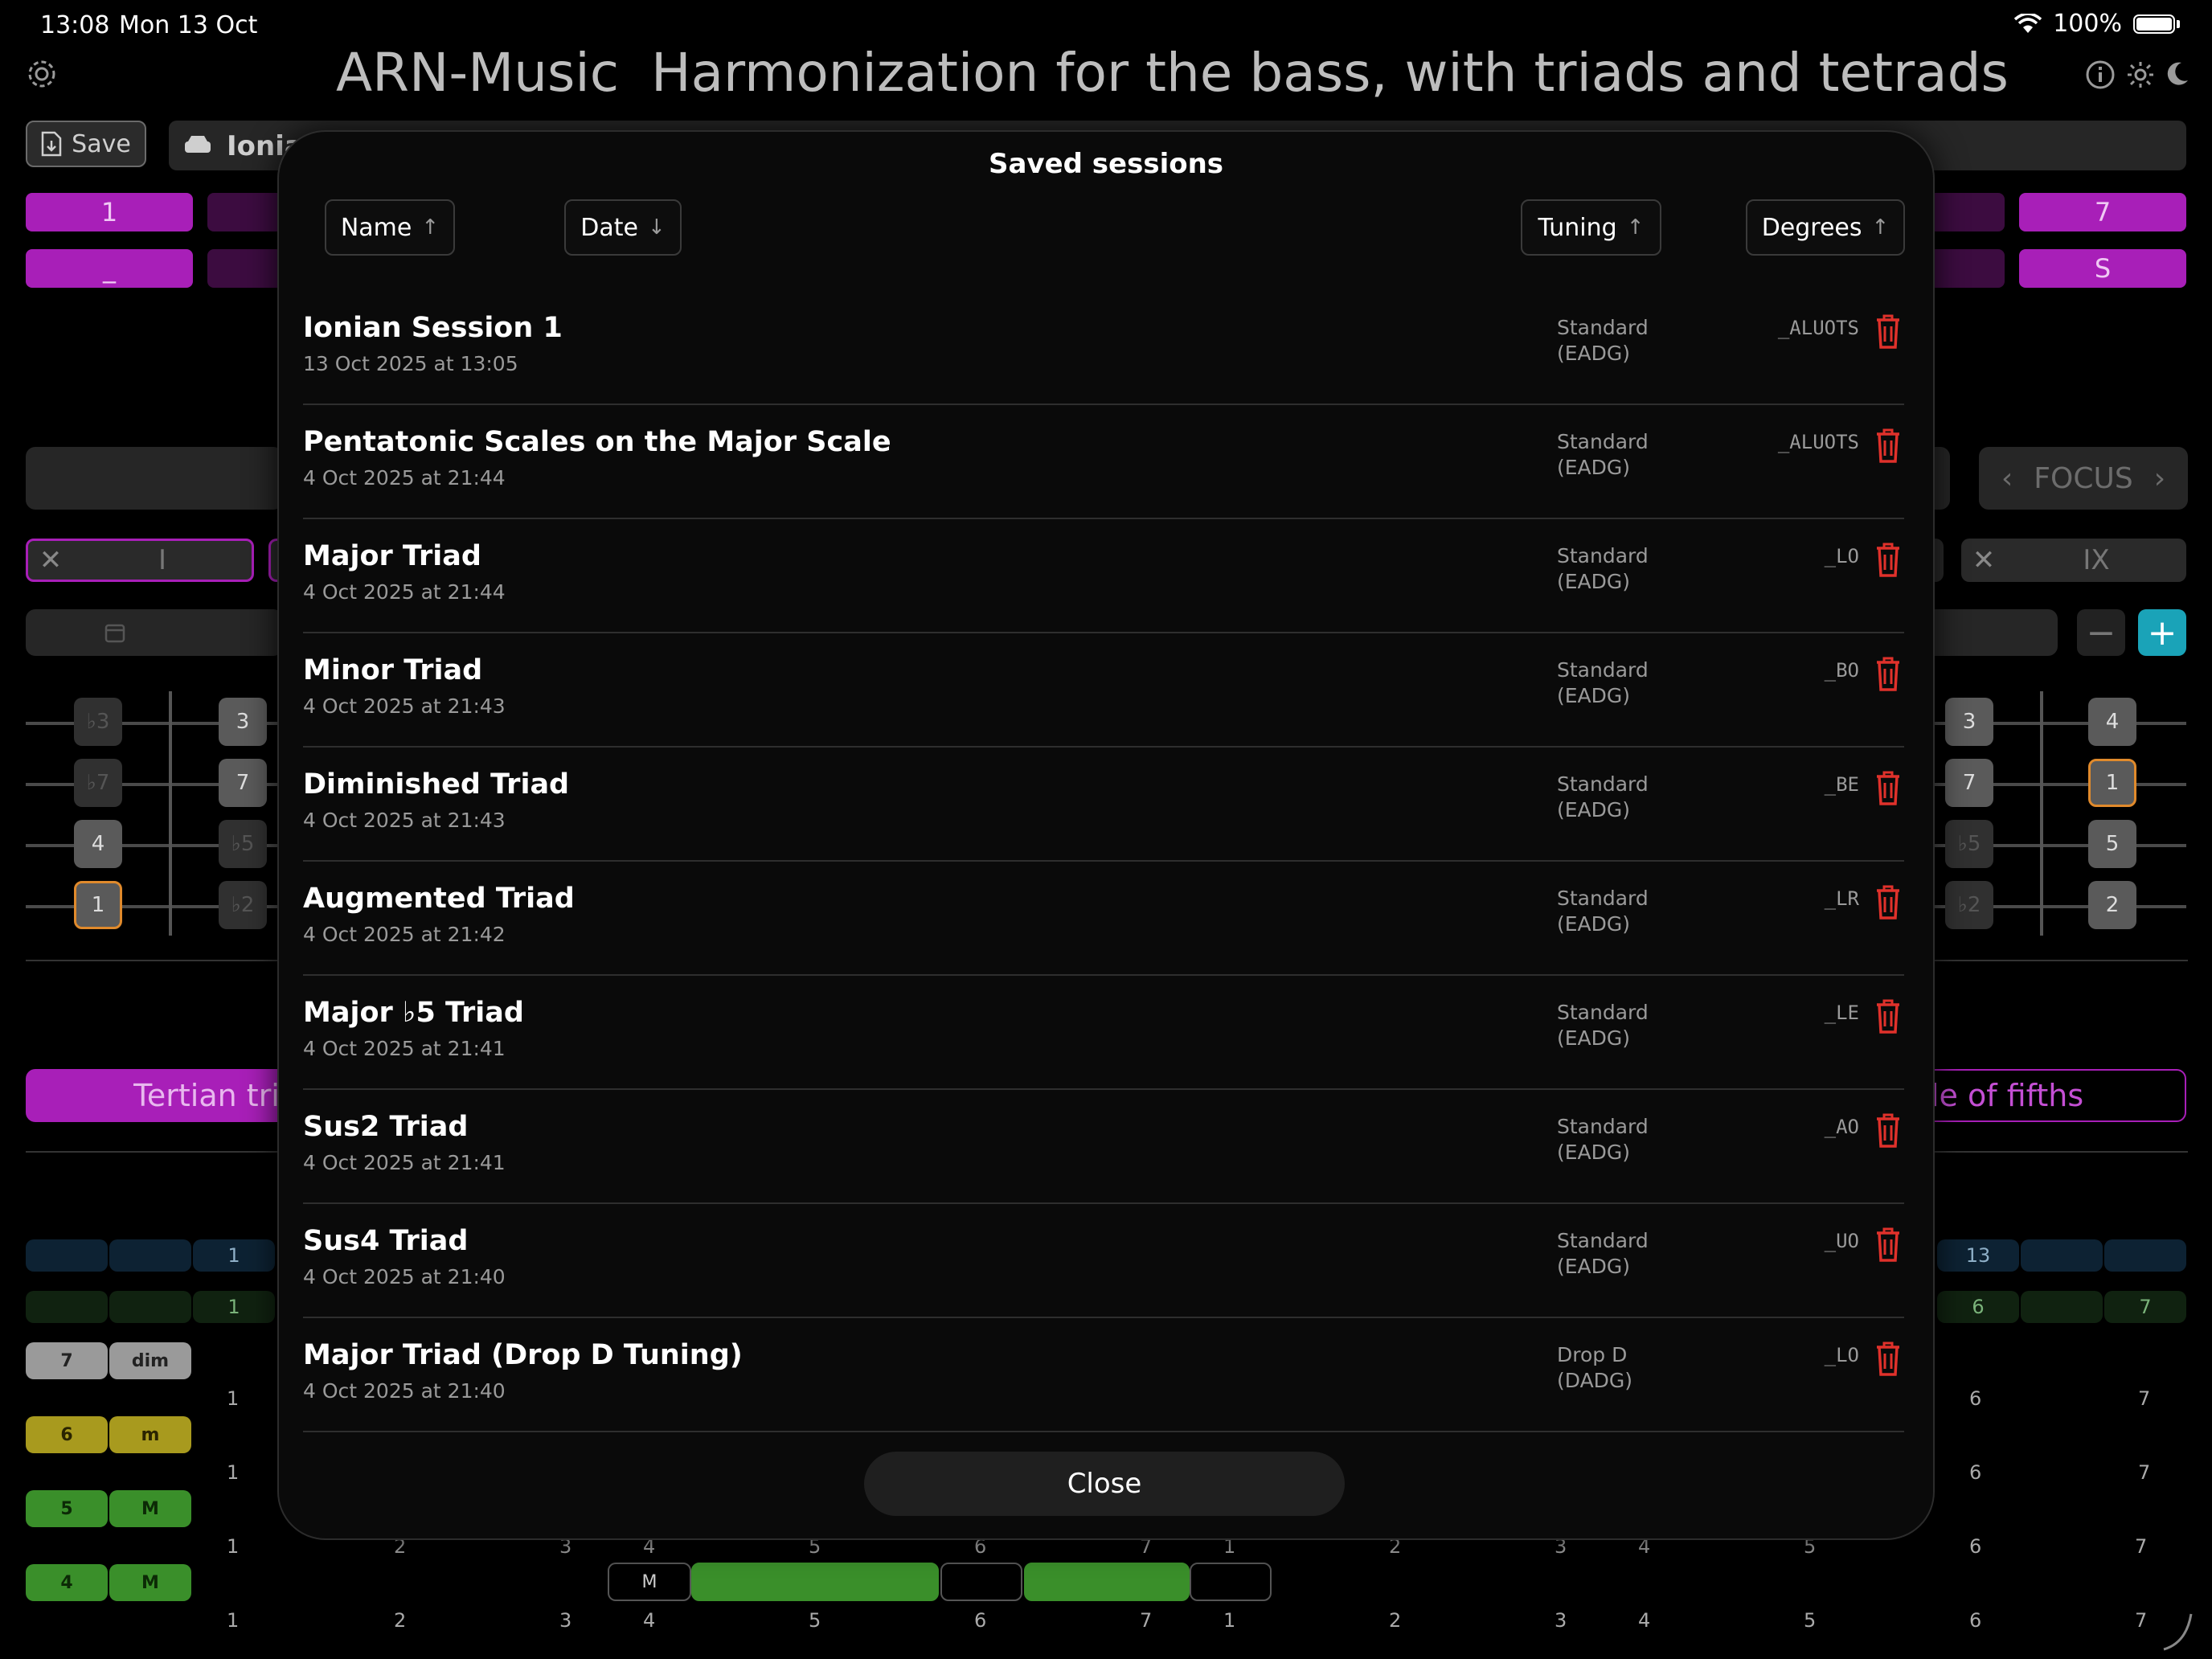 Image resolution: width=2212 pixels, height=1659 pixels. I want to click on session-name: Diminished Triad, so click(436, 784).